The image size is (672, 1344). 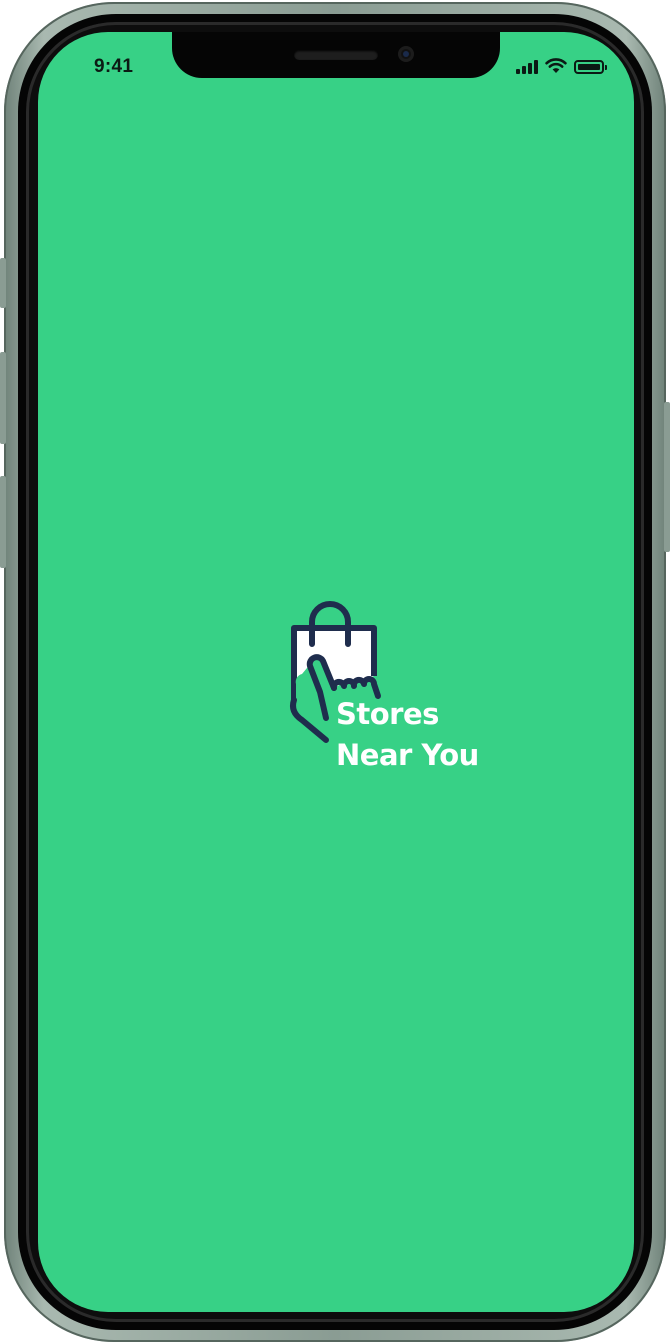 What do you see at coordinates (387, 714) in the screenshot?
I see `app-title-line1: Stores` at bounding box center [387, 714].